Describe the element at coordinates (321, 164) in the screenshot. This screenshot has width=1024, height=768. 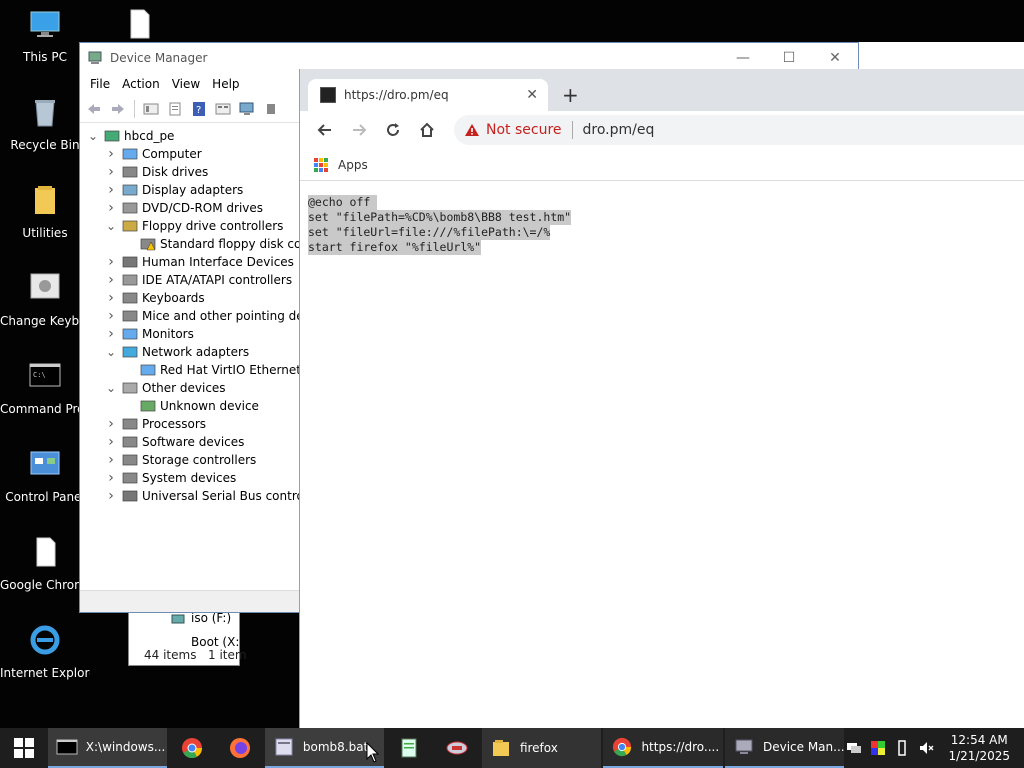
I see `apps-grid-icon` at that location.